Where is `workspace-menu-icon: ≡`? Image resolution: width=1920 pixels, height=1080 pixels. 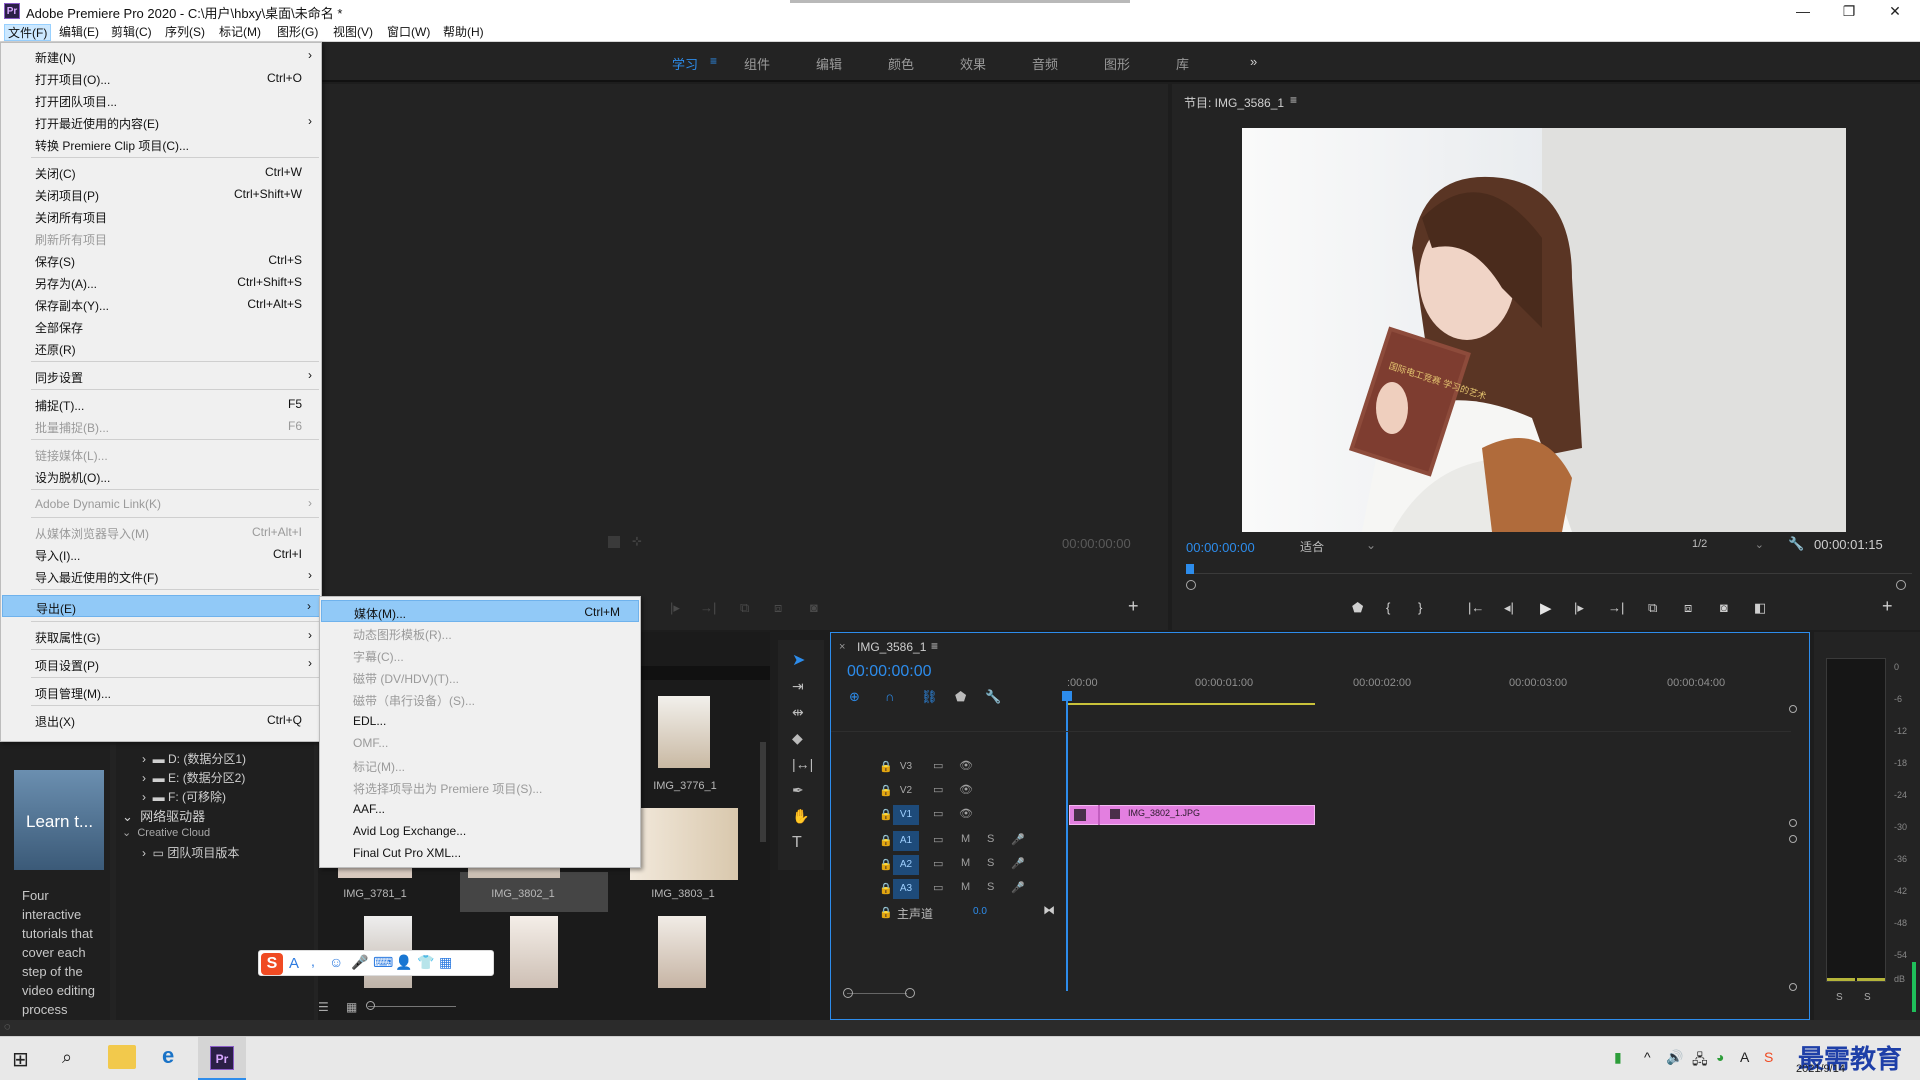
workspace-menu-icon: ≡ is located at coordinates (713, 61).